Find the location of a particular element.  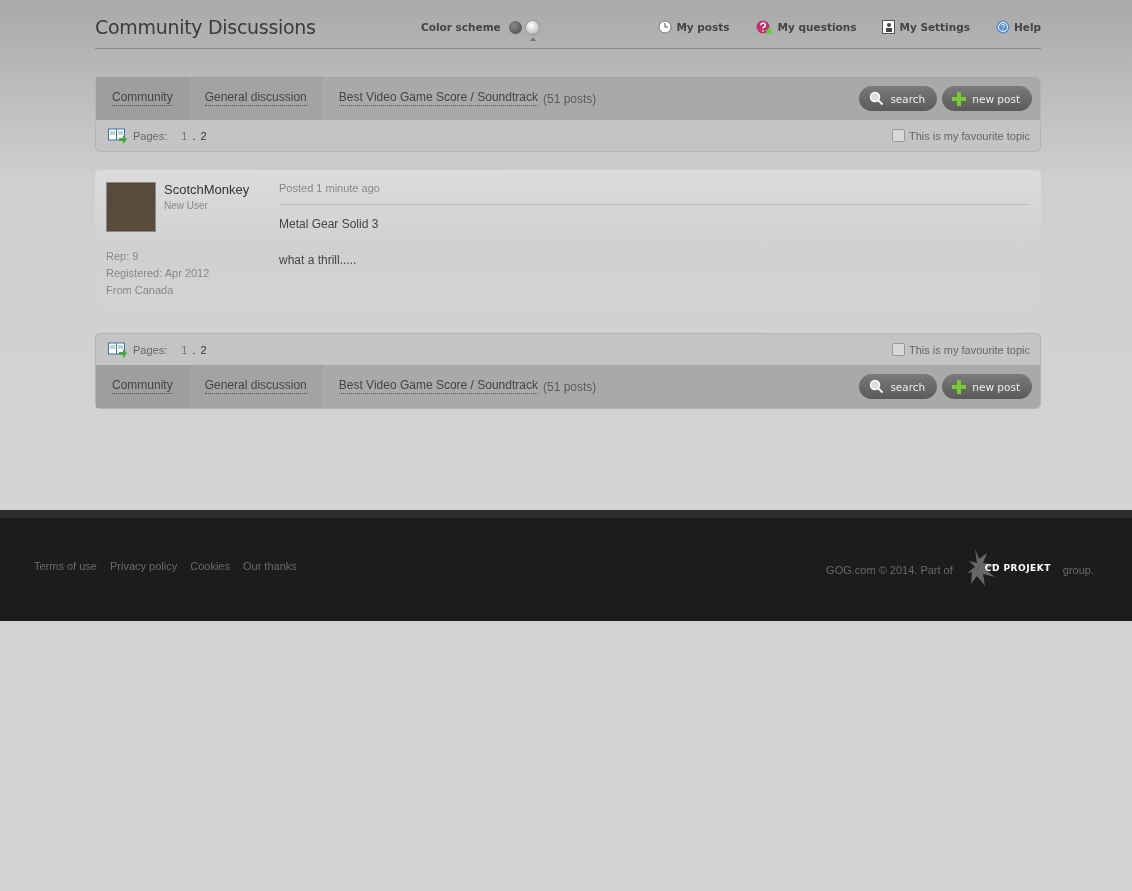

footer-link: Privacy policy is located at coordinates (143, 565).